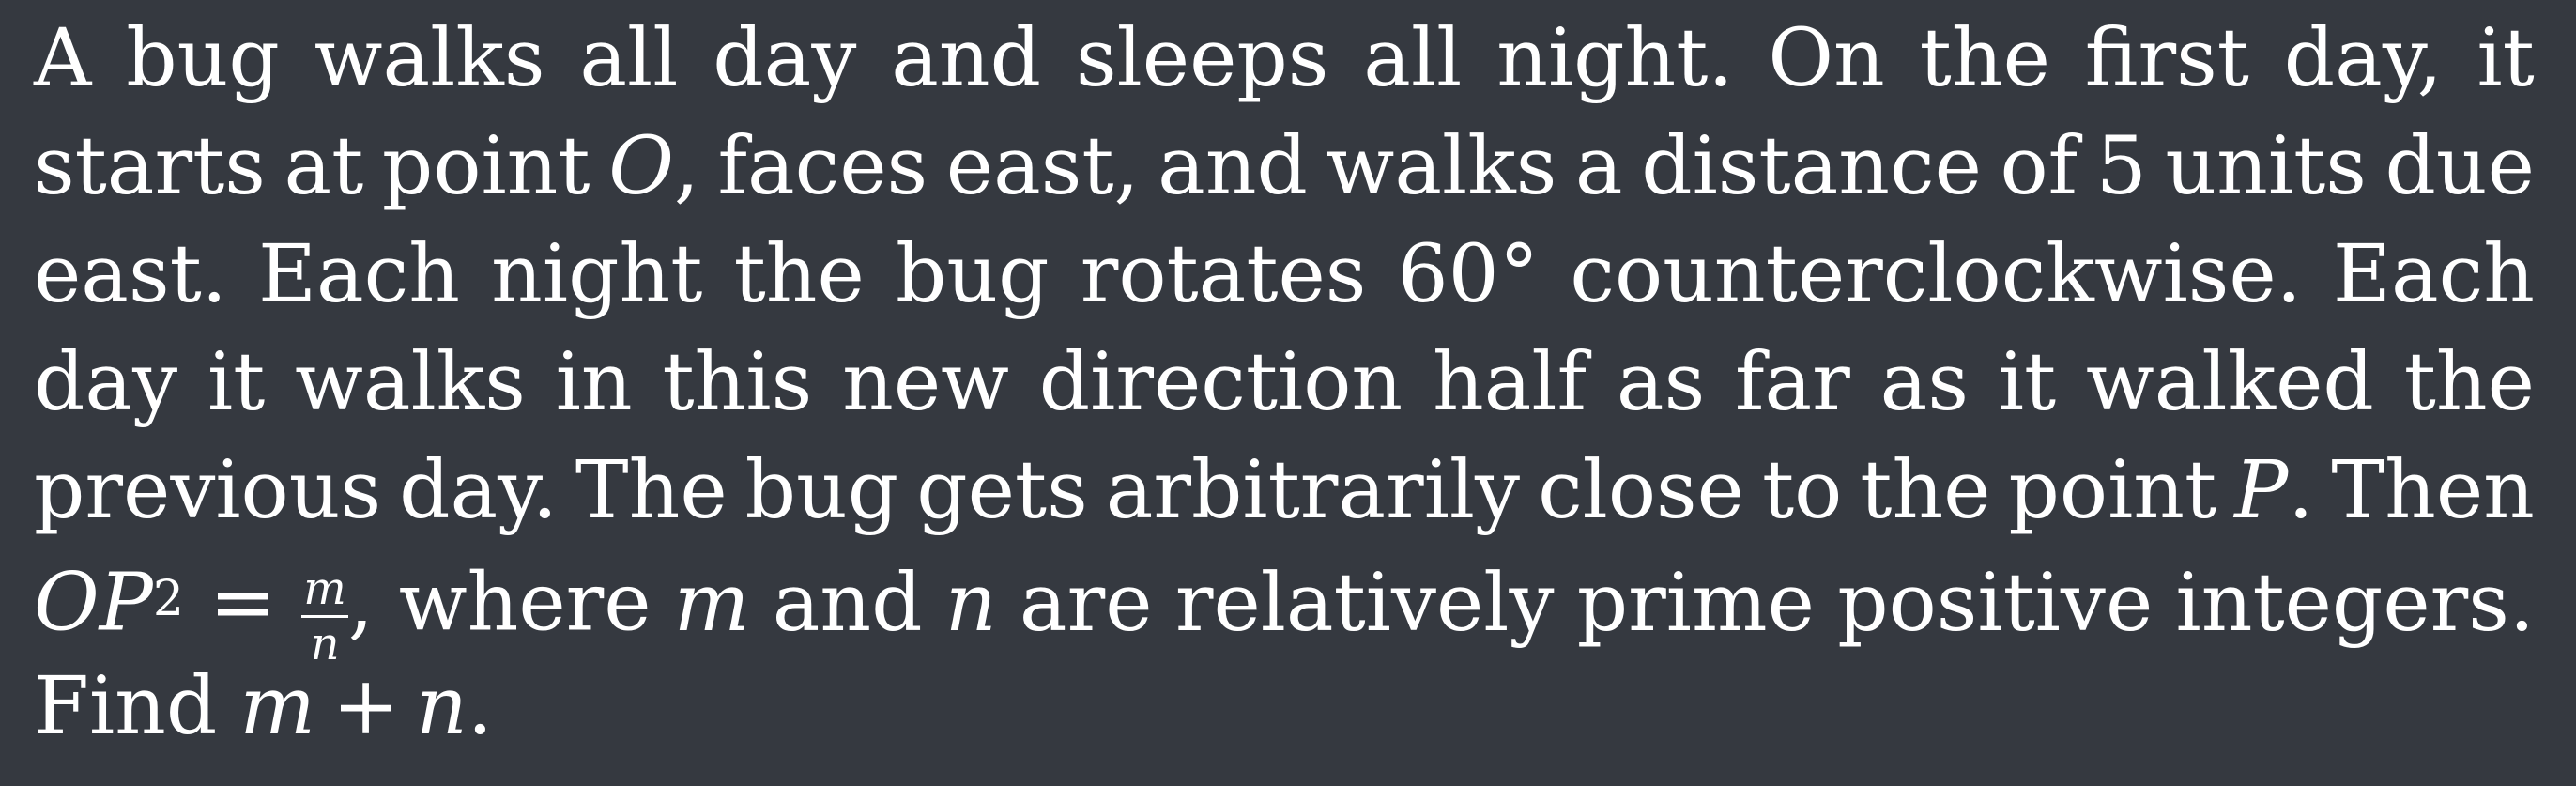 The height and width of the screenshot is (786, 2576). What do you see at coordinates (1802, 491) in the screenshot?
I see `word: to` at bounding box center [1802, 491].